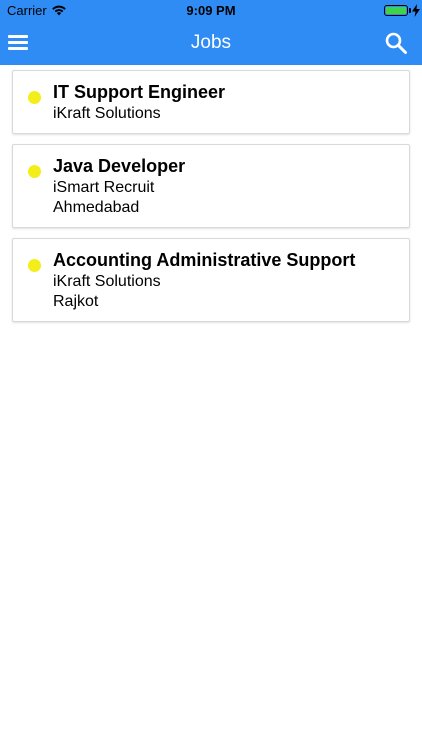 The width and height of the screenshot is (422, 750). I want to click on job-title: Java Developer, so click(119, 166).